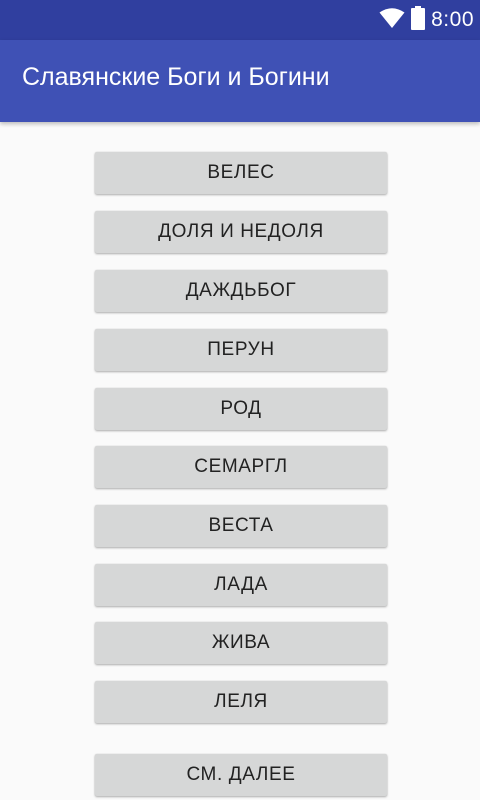 This screenshot has height=800, width=480. Describe the element at coordinates (176, 77) in the screenshot. I see `app-title: Славянские Боги и Богини` at that location.